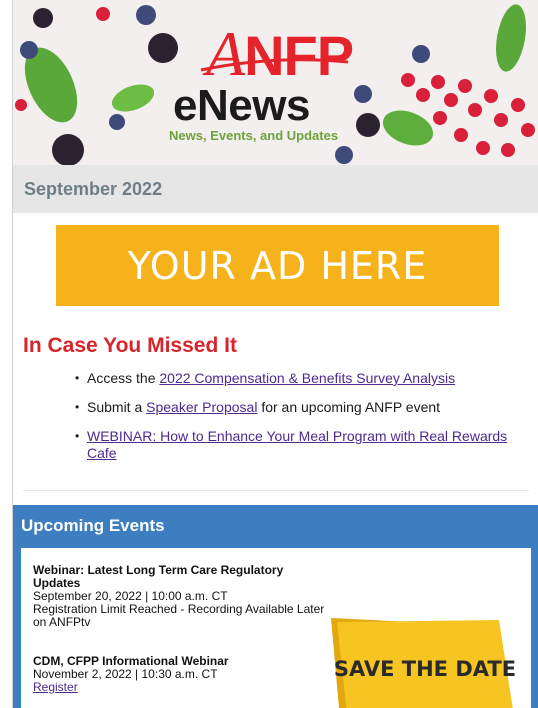 The image size is (538, 708). Describe the element at coordinates (93, 525) in the screenshot. I see `section-title-events: Upcoming Events` at that location.